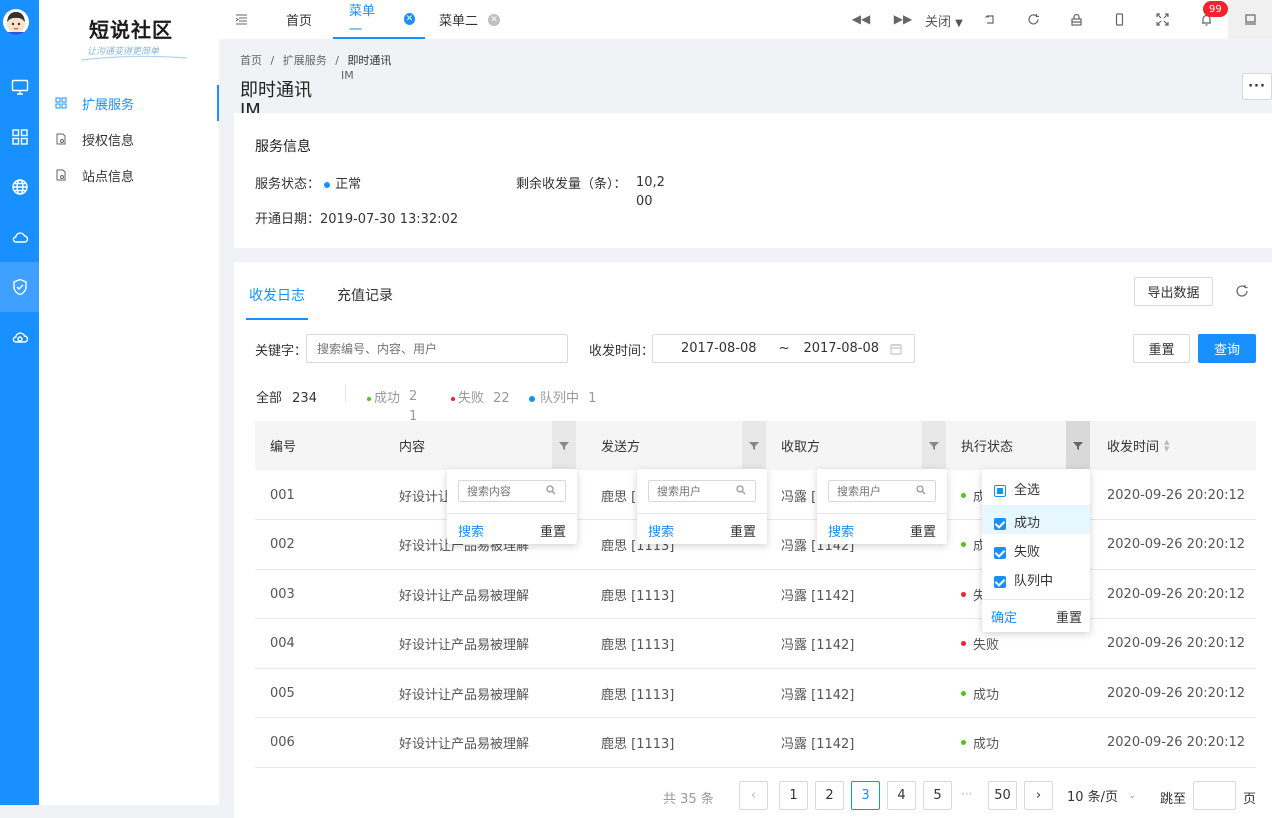 The width and height of the screenshot is (1272, 818). What do you see at coordinates (277, 295) in the screenshot?
I see `tab-send-log: 收发日志` at bounding box center [277, 295].